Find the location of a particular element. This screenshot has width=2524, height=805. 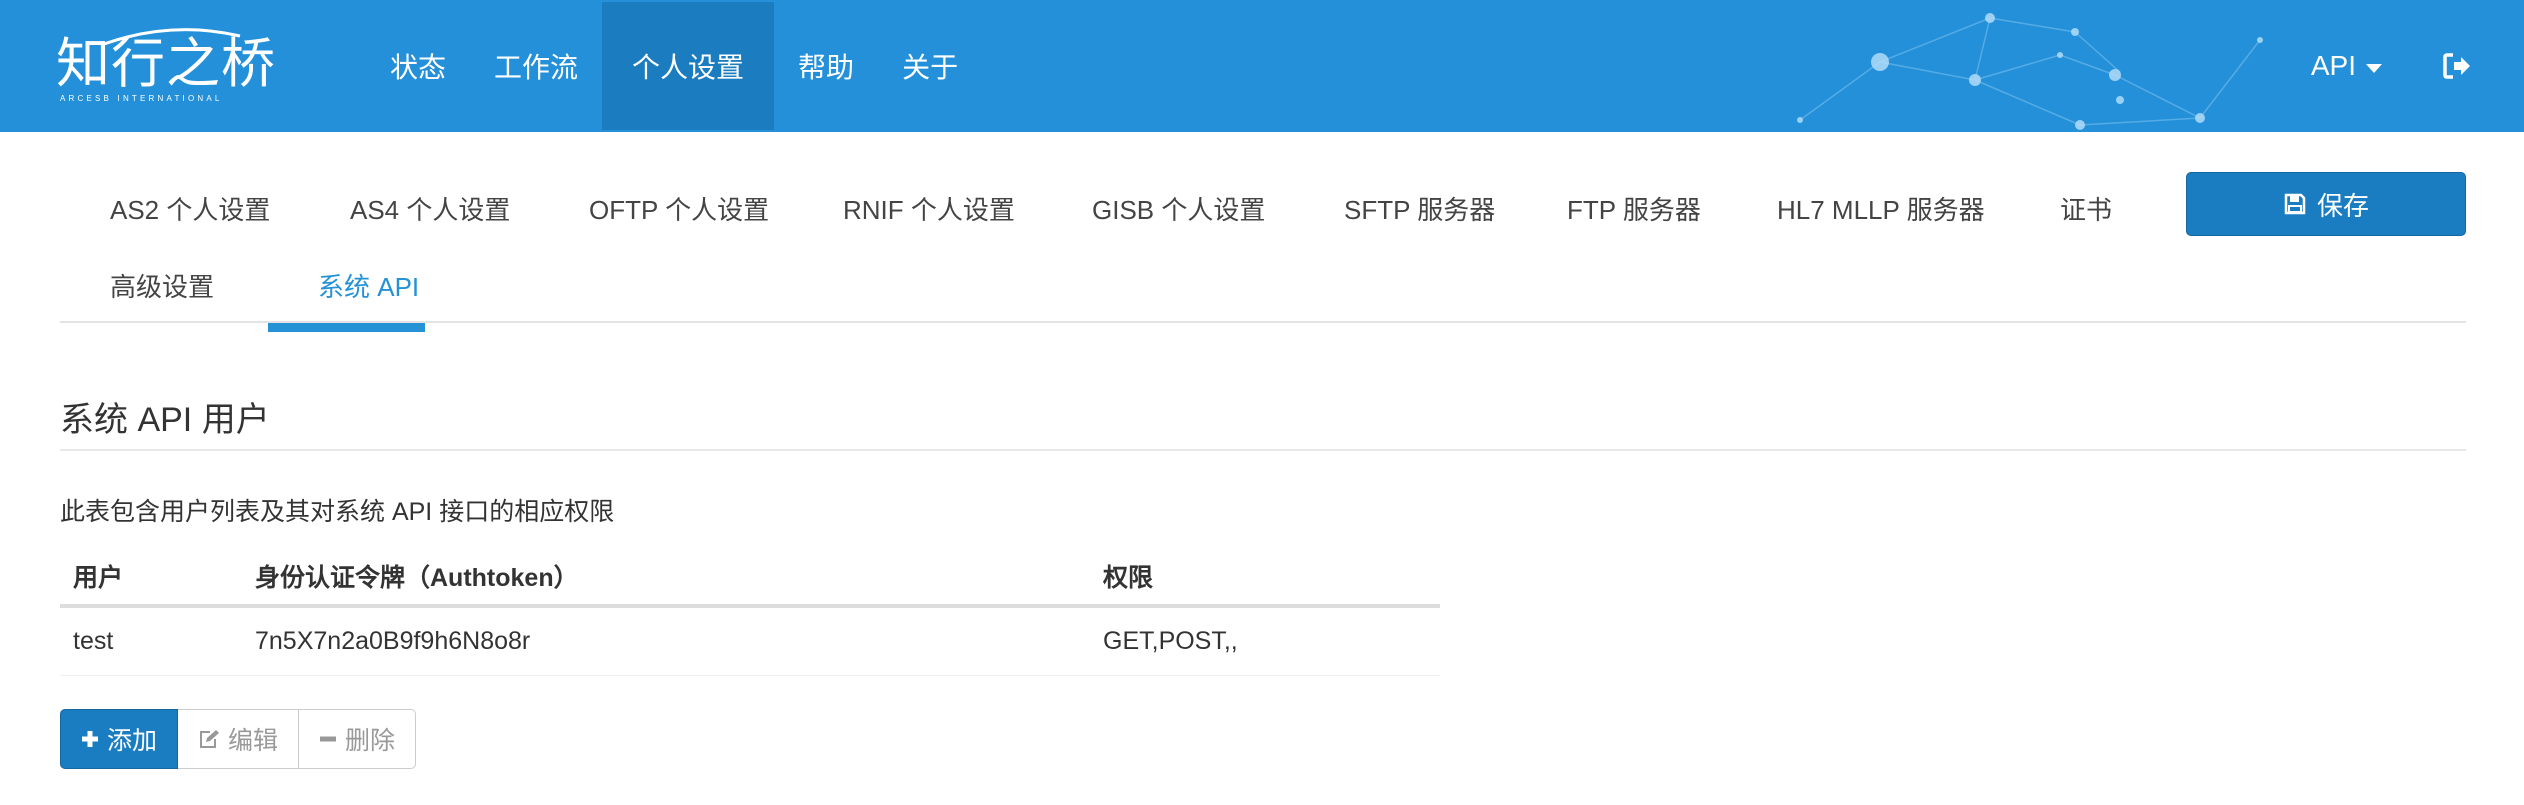

column-header-authtoken: 身份认证令牌（Authtoken） is located at coordinates (417, 576).